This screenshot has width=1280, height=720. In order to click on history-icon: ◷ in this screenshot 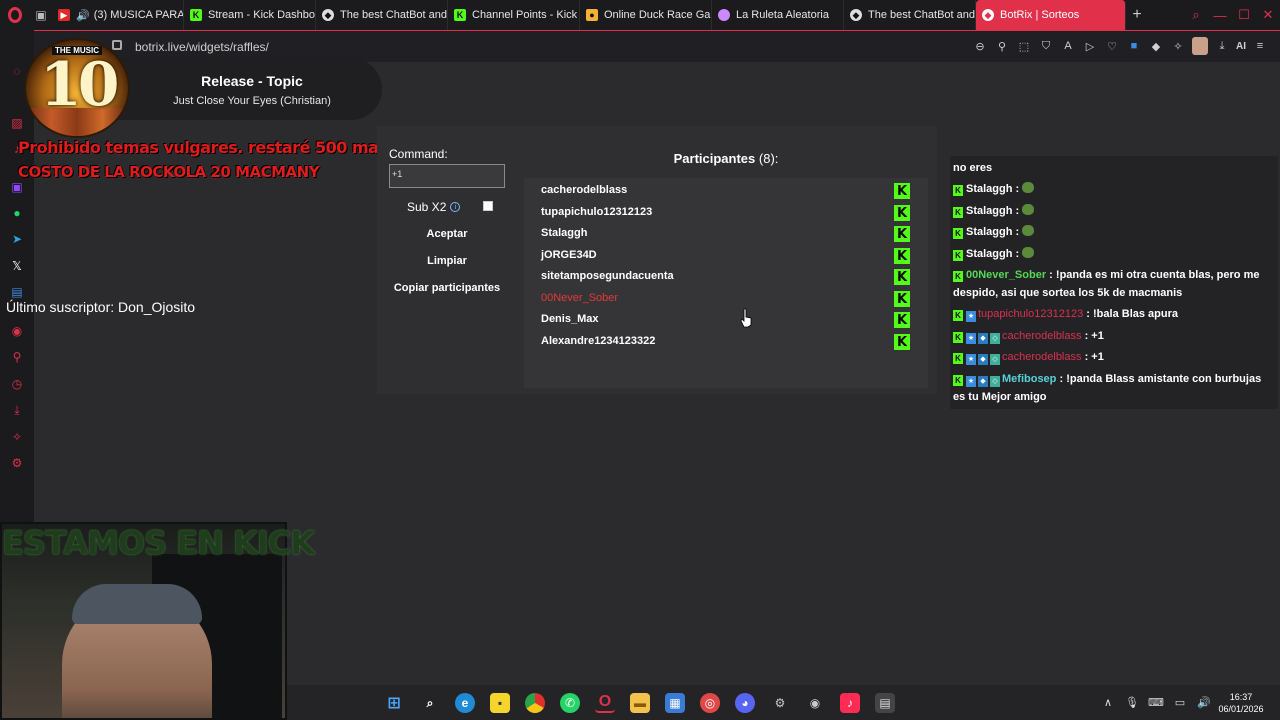, I will do `click(17, 384)`.